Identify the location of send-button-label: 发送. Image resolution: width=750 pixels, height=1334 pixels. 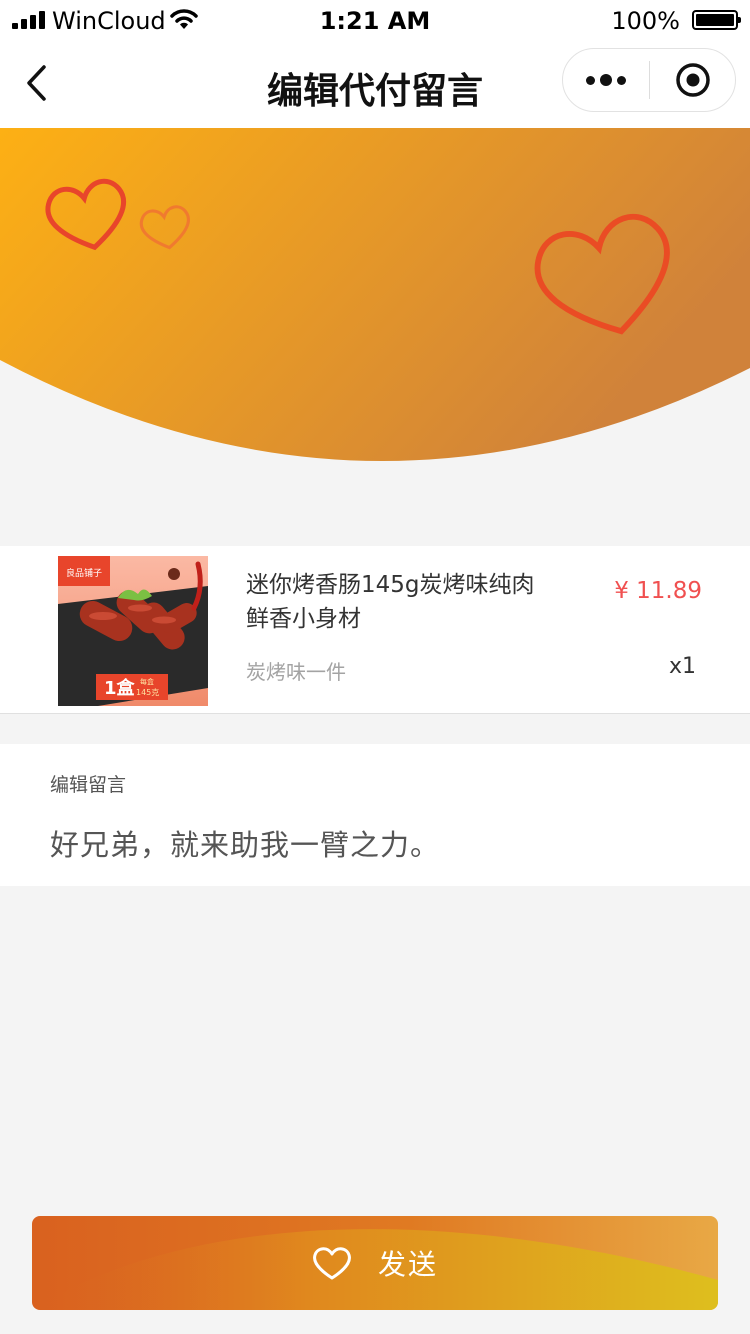
(407, 1264).